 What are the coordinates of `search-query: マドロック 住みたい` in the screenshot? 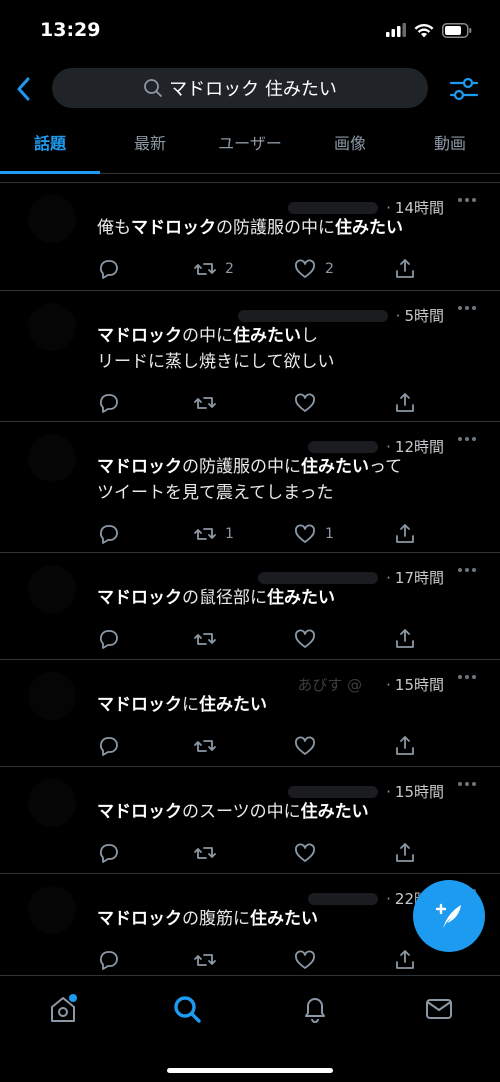 It's located at (253, 89).